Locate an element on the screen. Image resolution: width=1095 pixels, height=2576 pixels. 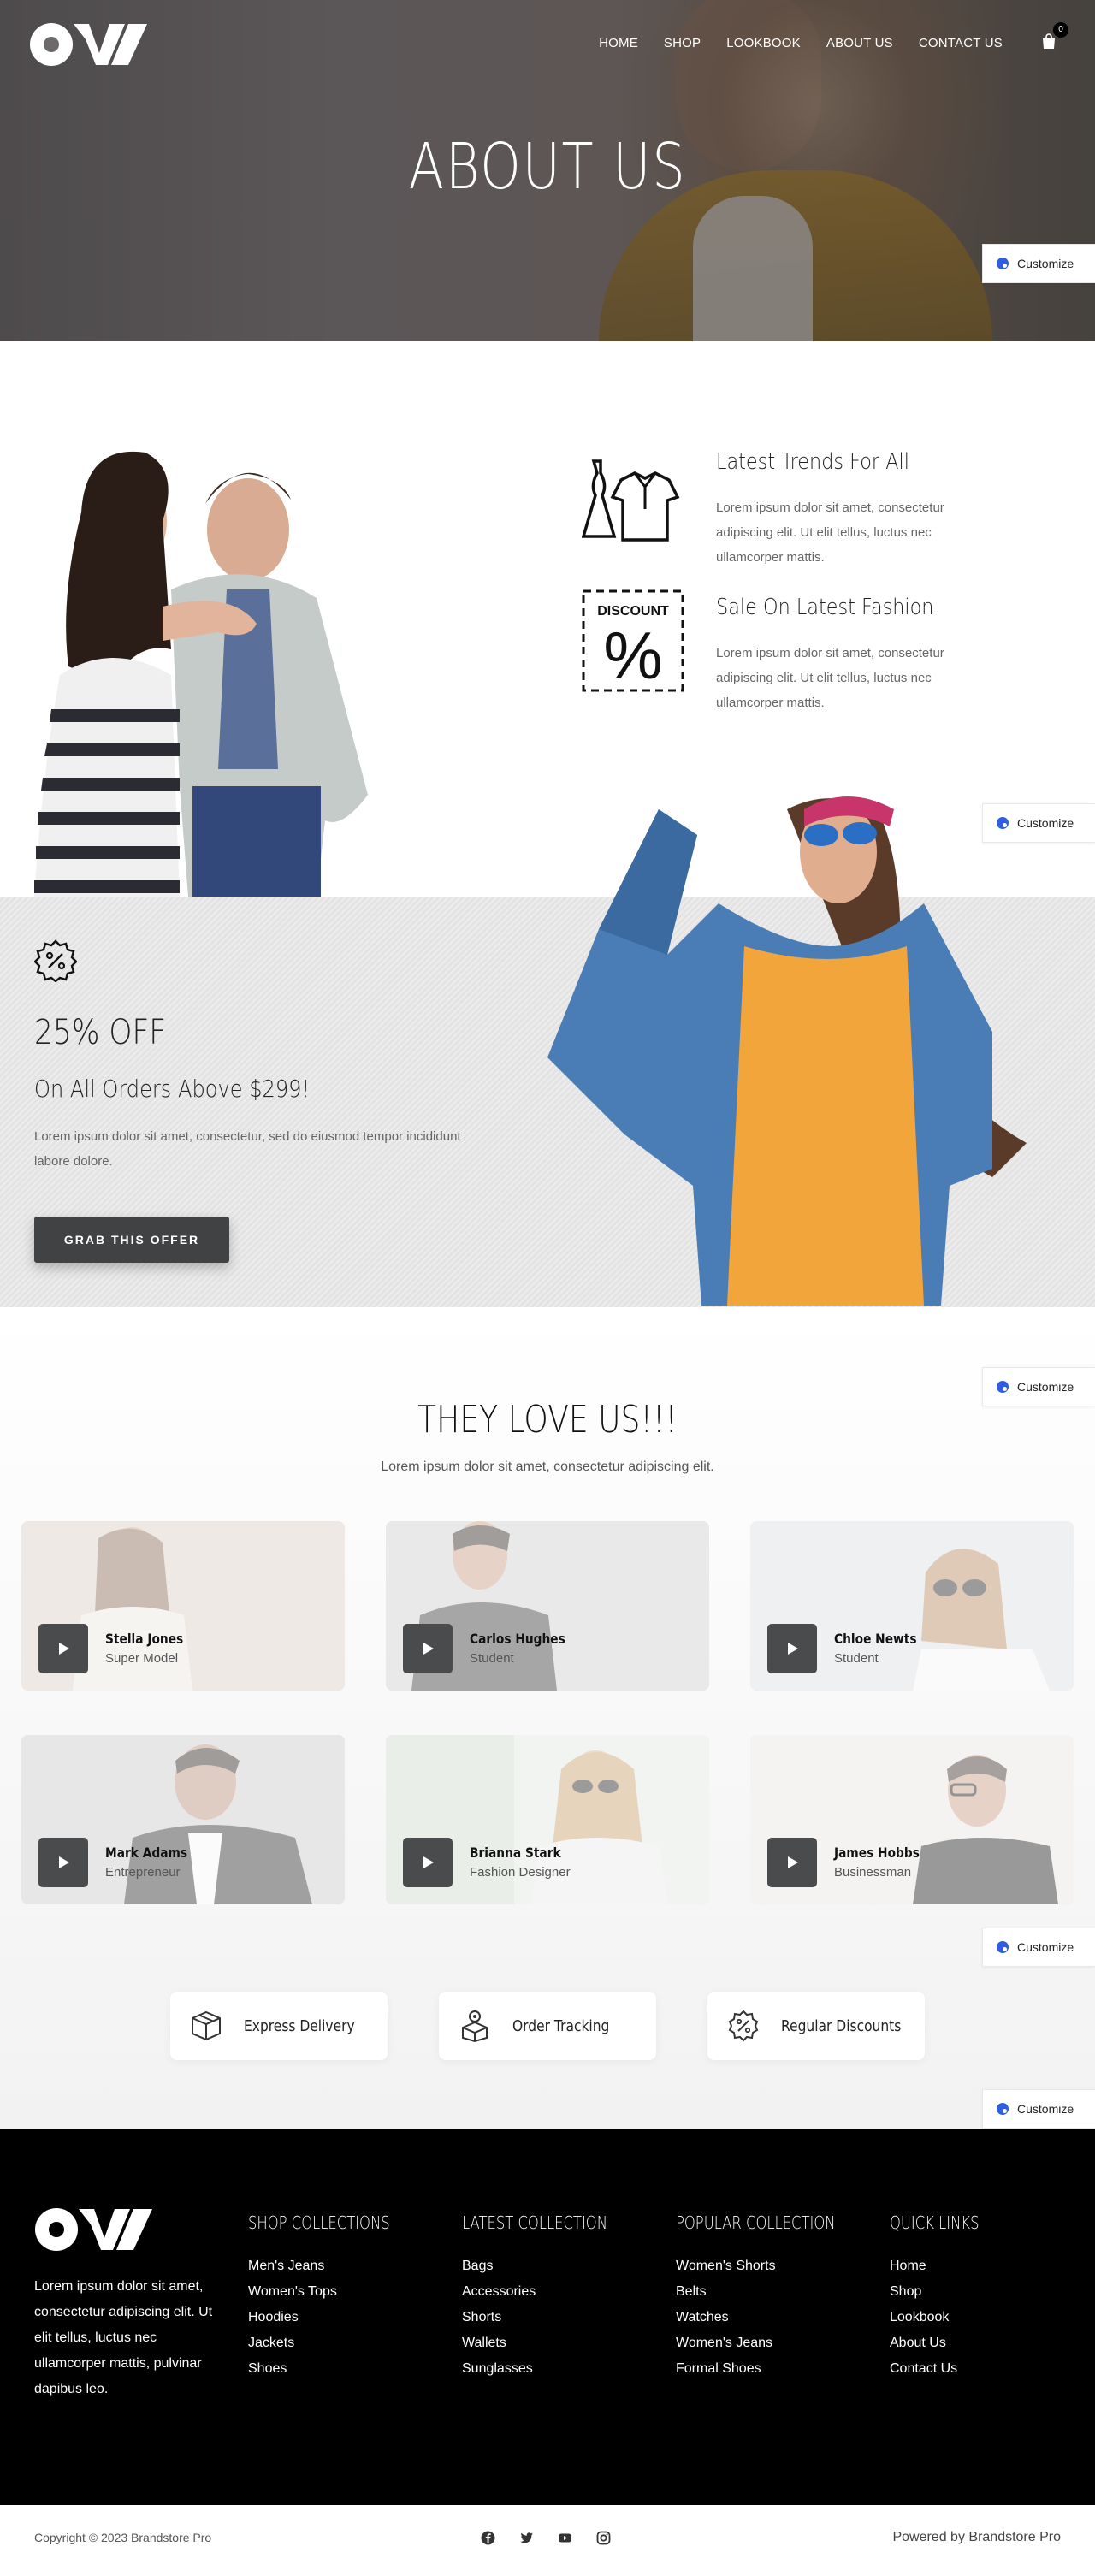
youtube-icon is located at coordinates (565, 2538).